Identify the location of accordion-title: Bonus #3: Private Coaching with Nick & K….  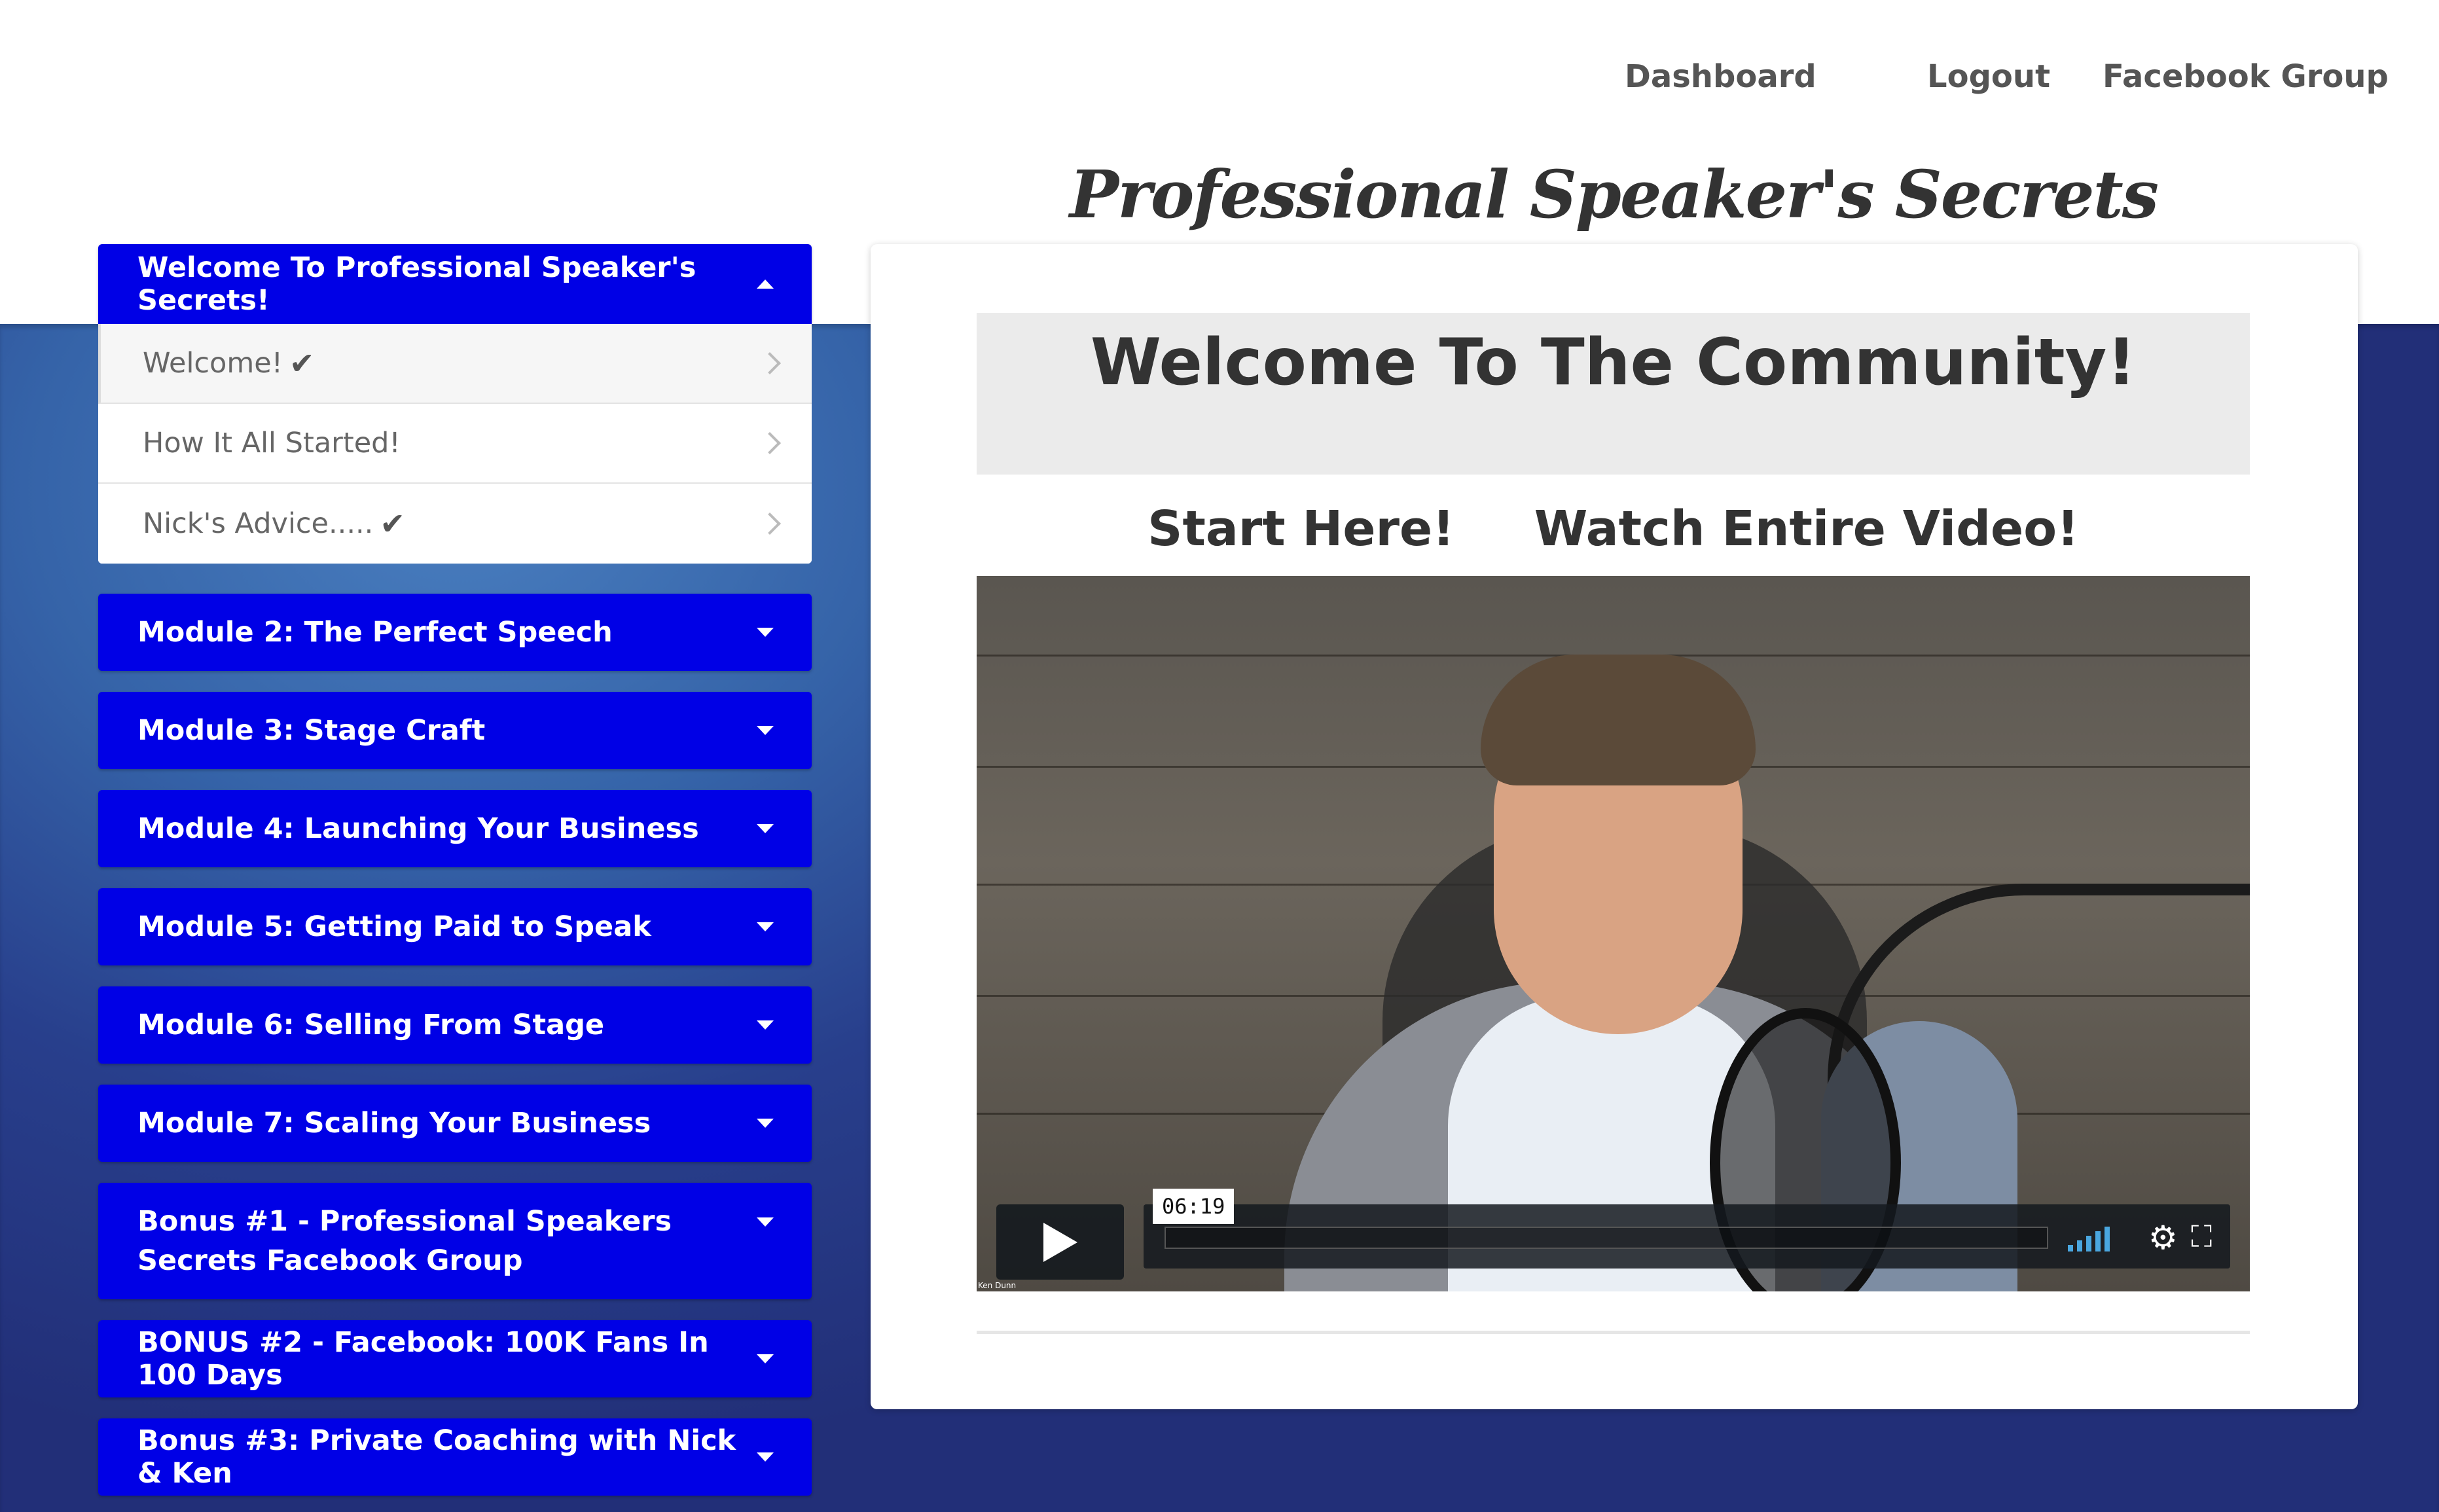
(436, 1457).